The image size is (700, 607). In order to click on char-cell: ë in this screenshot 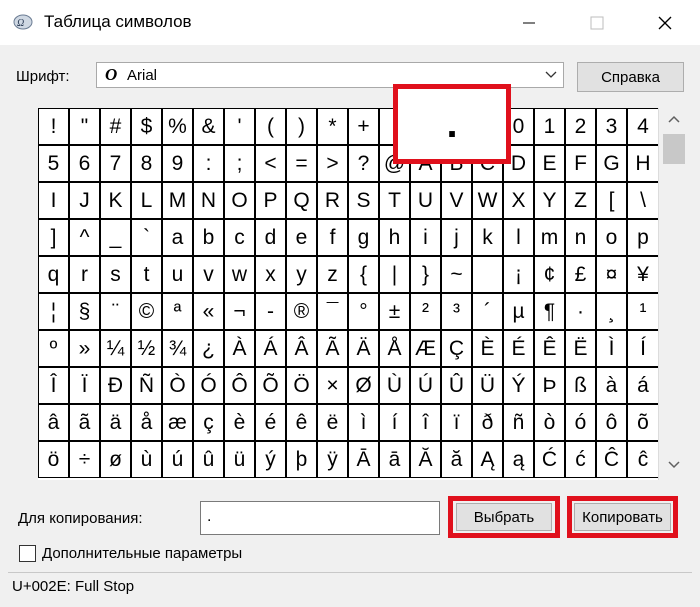, I will do `click(332, 422)`.